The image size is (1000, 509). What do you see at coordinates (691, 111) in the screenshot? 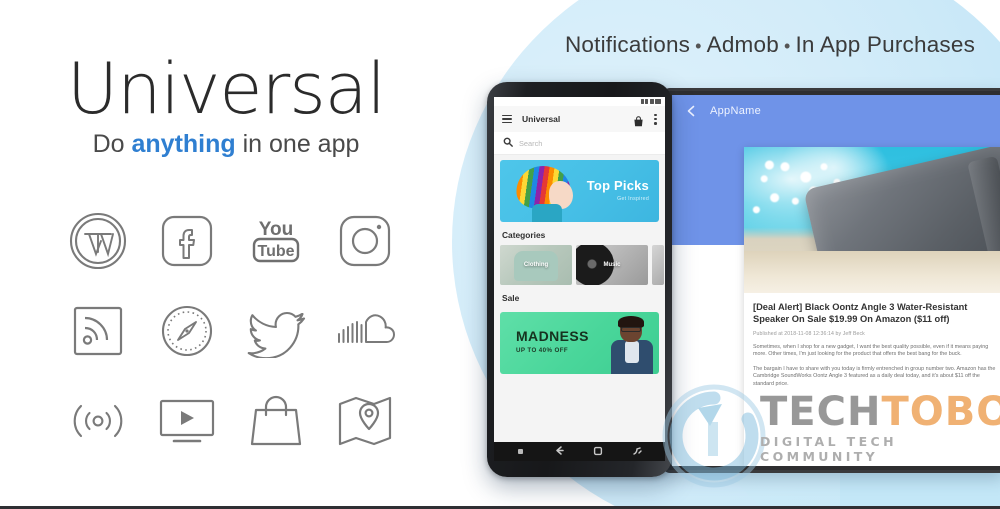
I see `back-arrow-icon` at bounding box center [691, 111].